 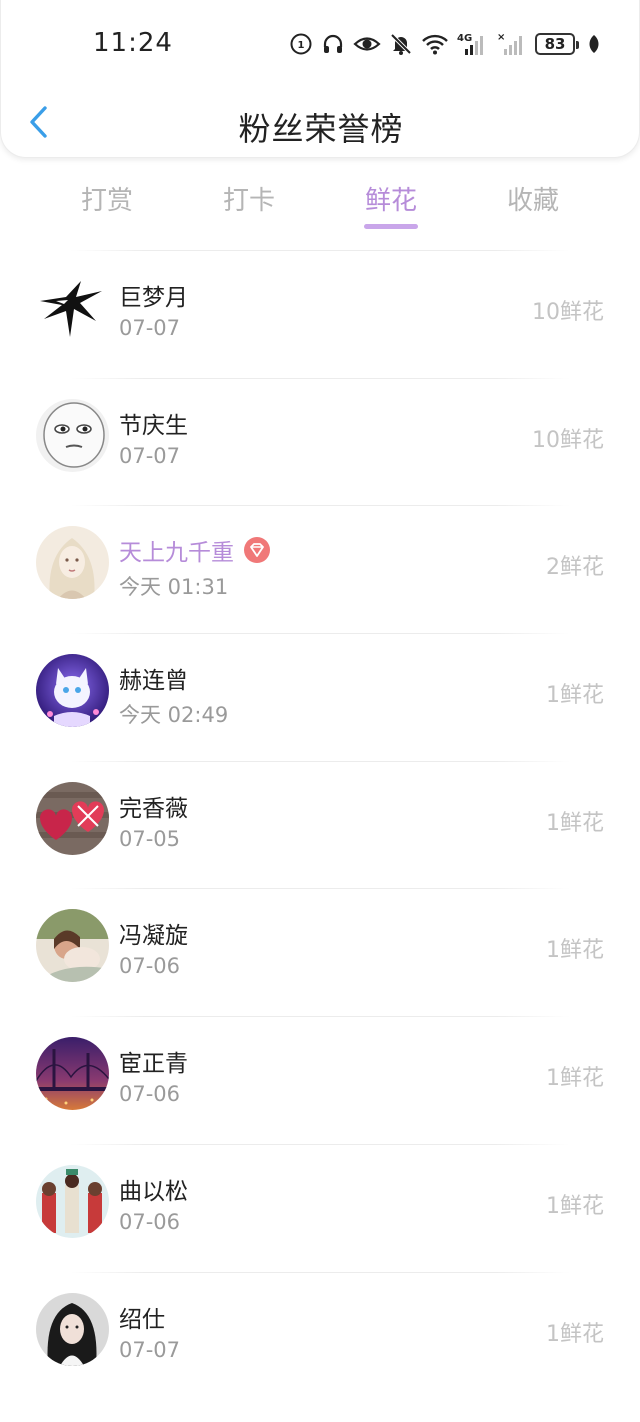 What do you see at coordinates (575, 568) in the screenshot?
I see `flower-count: 2鲜花` at bounding box center [575, 568].